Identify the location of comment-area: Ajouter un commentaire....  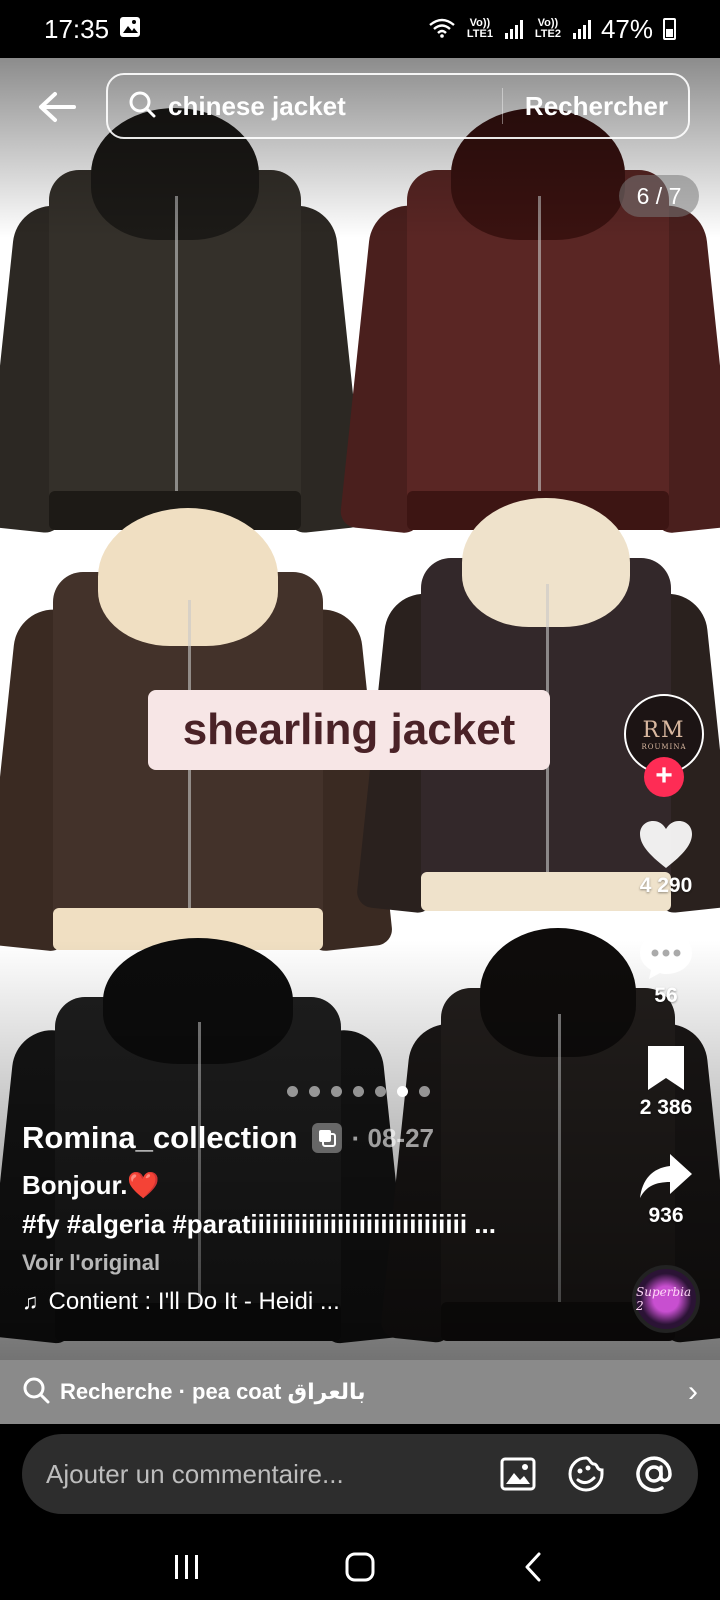
(360, 1479).